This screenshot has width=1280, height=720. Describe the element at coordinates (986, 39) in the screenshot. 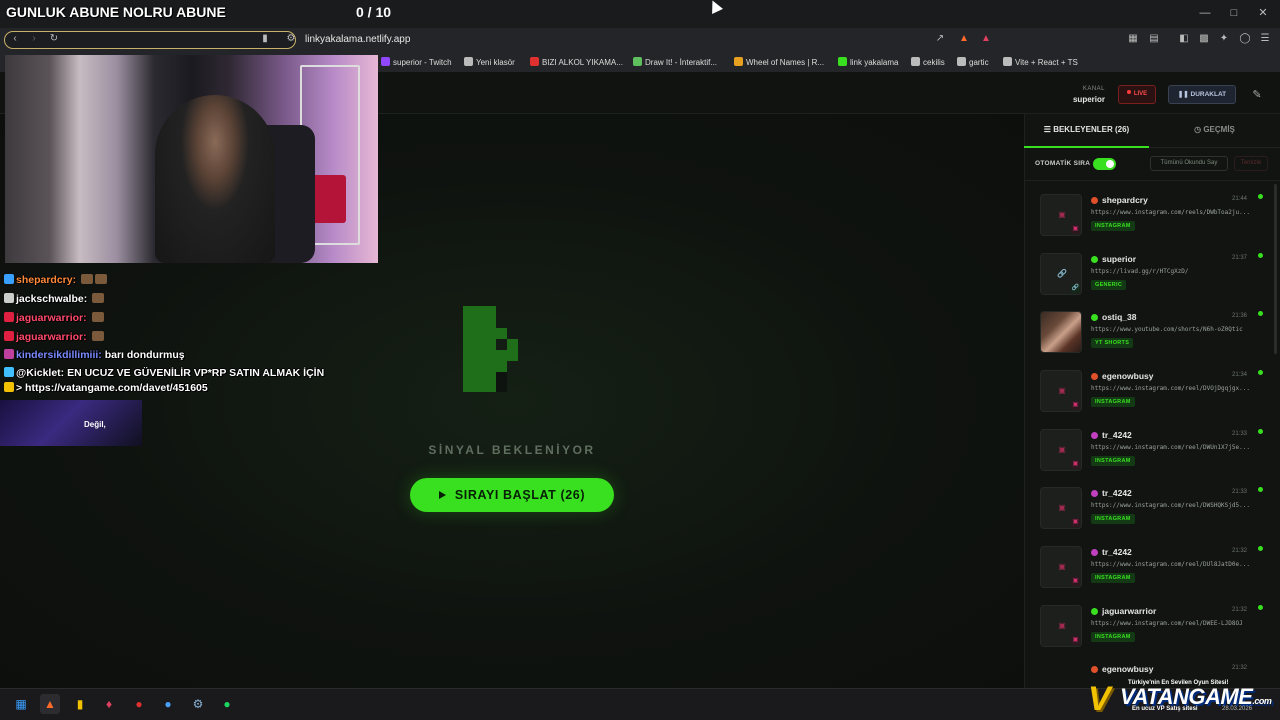

I see `brave-rewards-icon: ▲` at that location.